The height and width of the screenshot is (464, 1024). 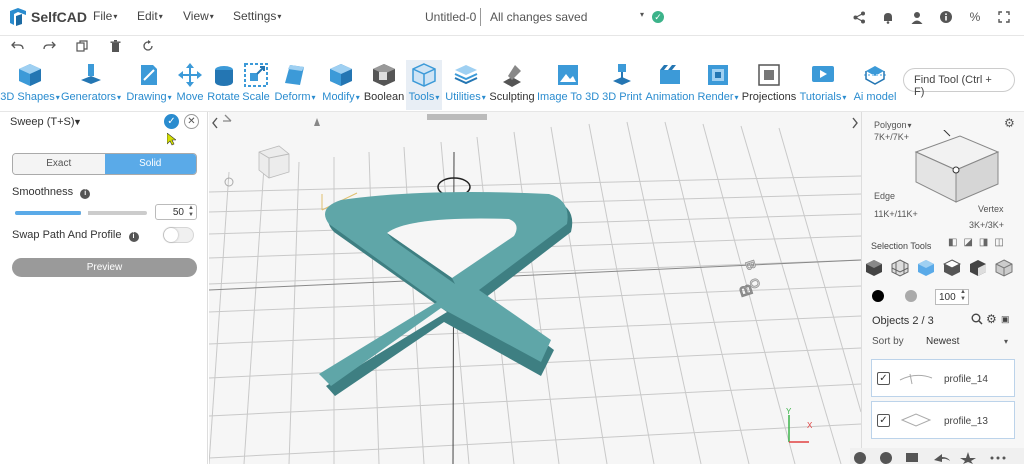 What do you see at coordinates (926, 268) in the screenshot?
I see `select-polygon-icon` at bounding box center [926, 268].